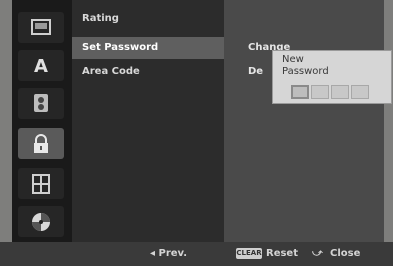  I want to click on dialog-title: New Password, so click(305, 65).